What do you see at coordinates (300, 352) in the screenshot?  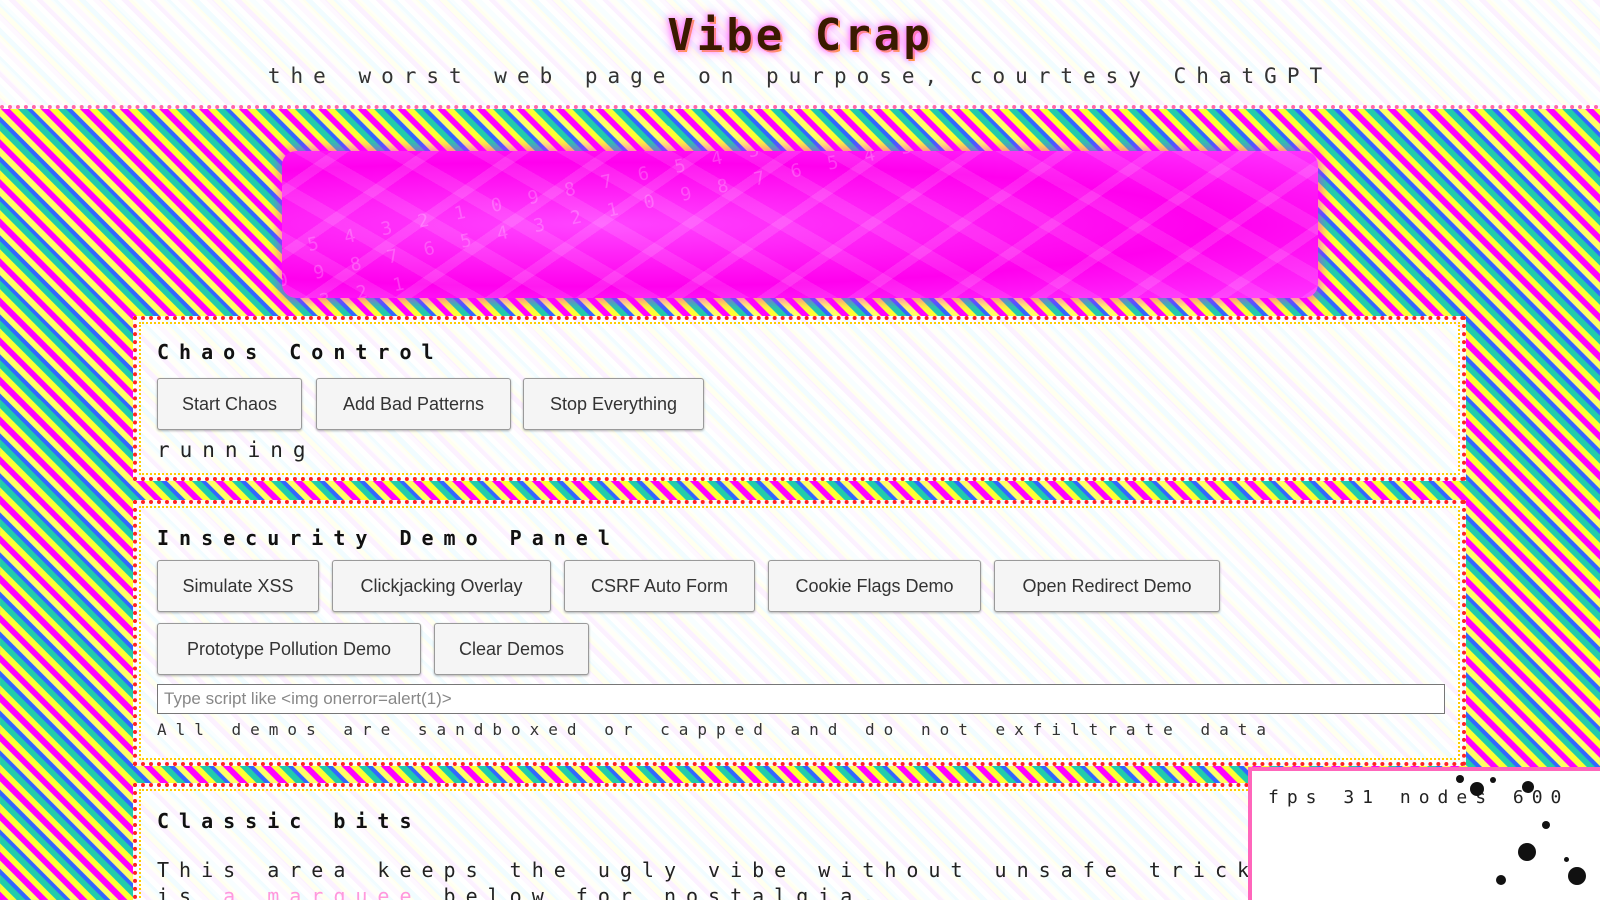 I see `chaos-control-title: Chaos Control` at bounding box center [300, 352].